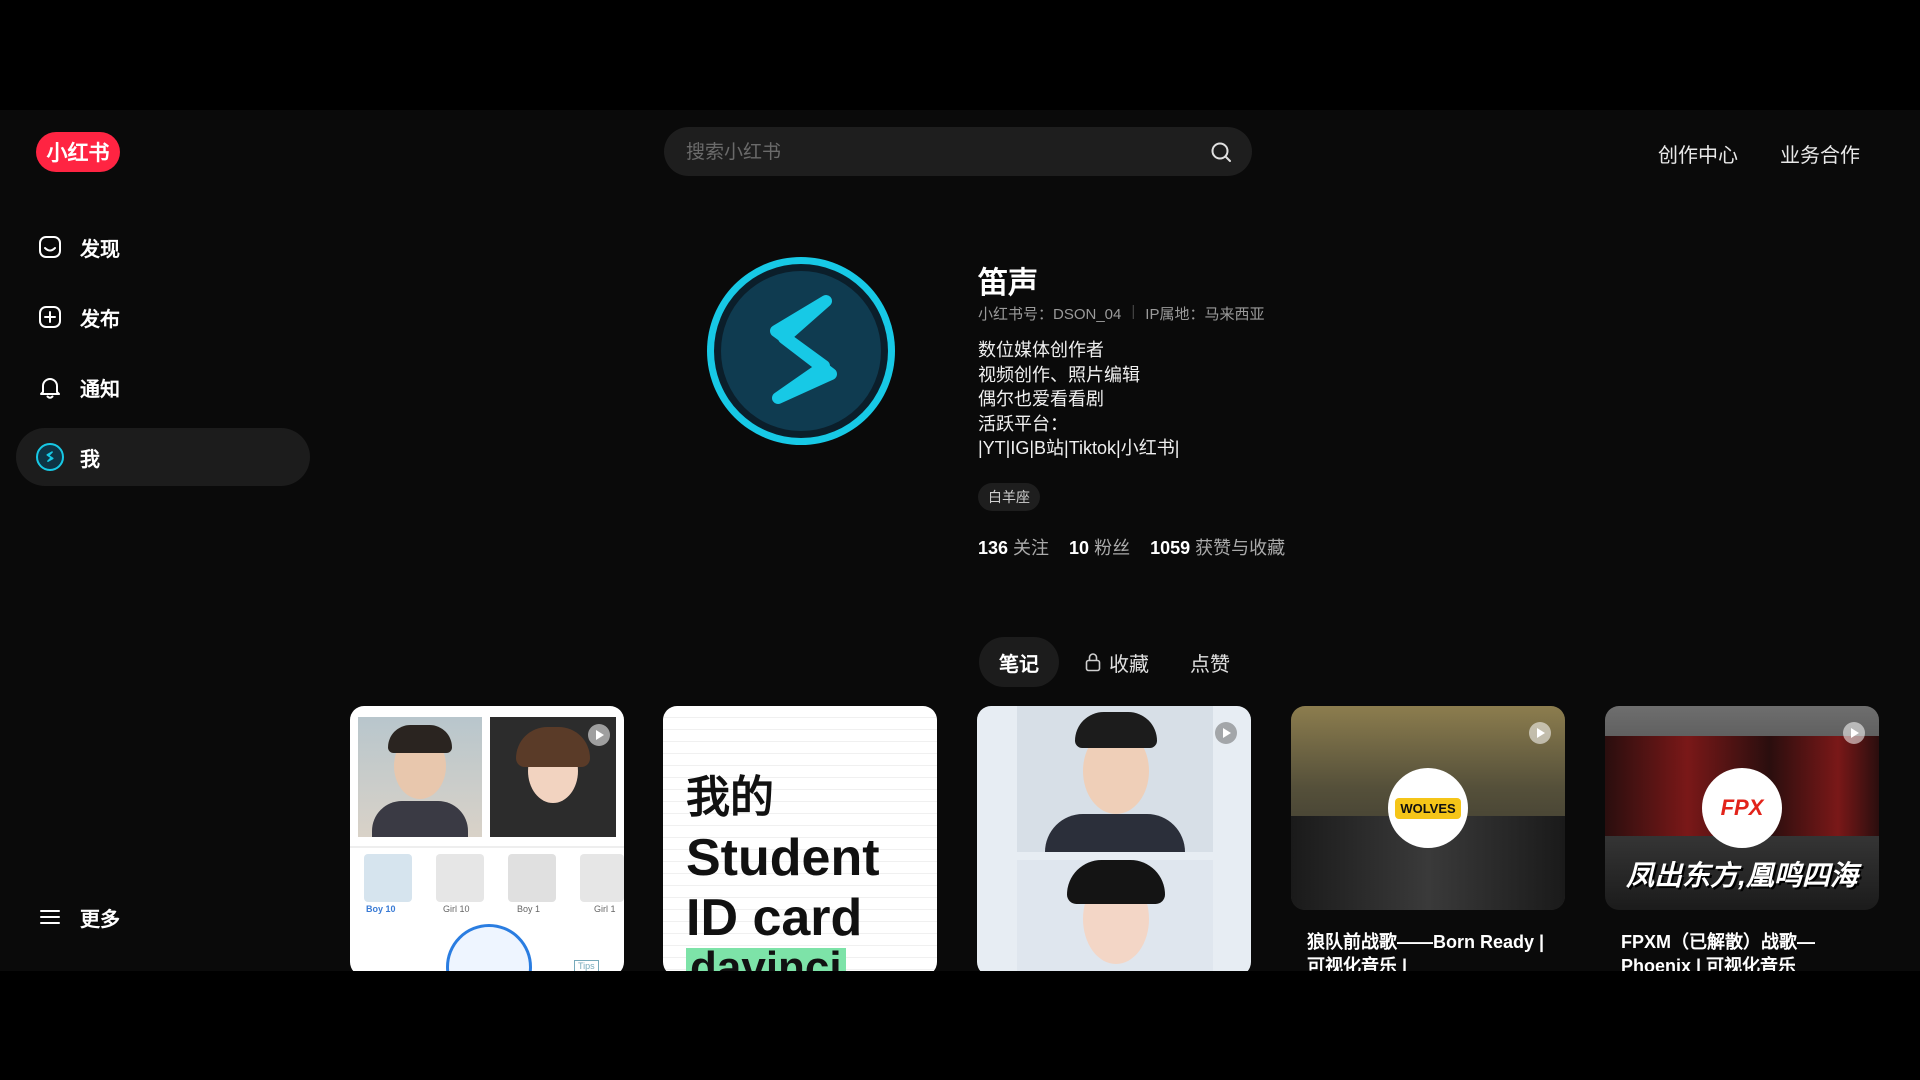 The image size is (1920, 1080). Describe the element at coordinates (1059, 374) in the screenshot. I see `bio-line: 视频创作、照片编辑` at that location.